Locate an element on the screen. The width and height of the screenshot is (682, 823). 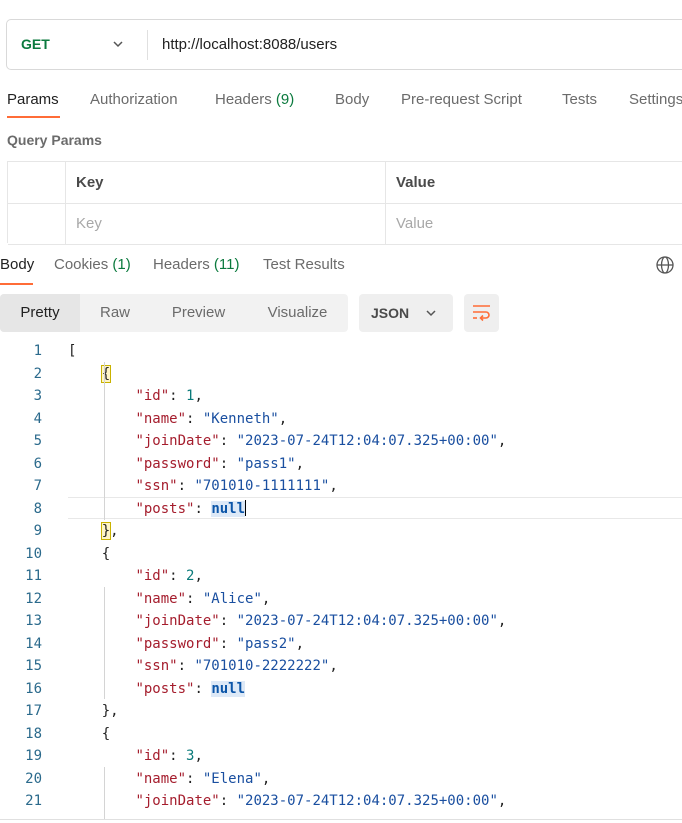
chevron-down-icon is located at coordinates (118, 44).